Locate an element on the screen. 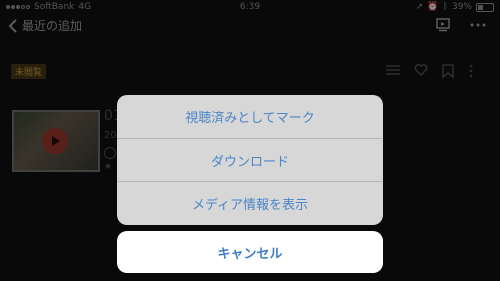  cancel-button: キャンセル is located at coordinates (250, 252).